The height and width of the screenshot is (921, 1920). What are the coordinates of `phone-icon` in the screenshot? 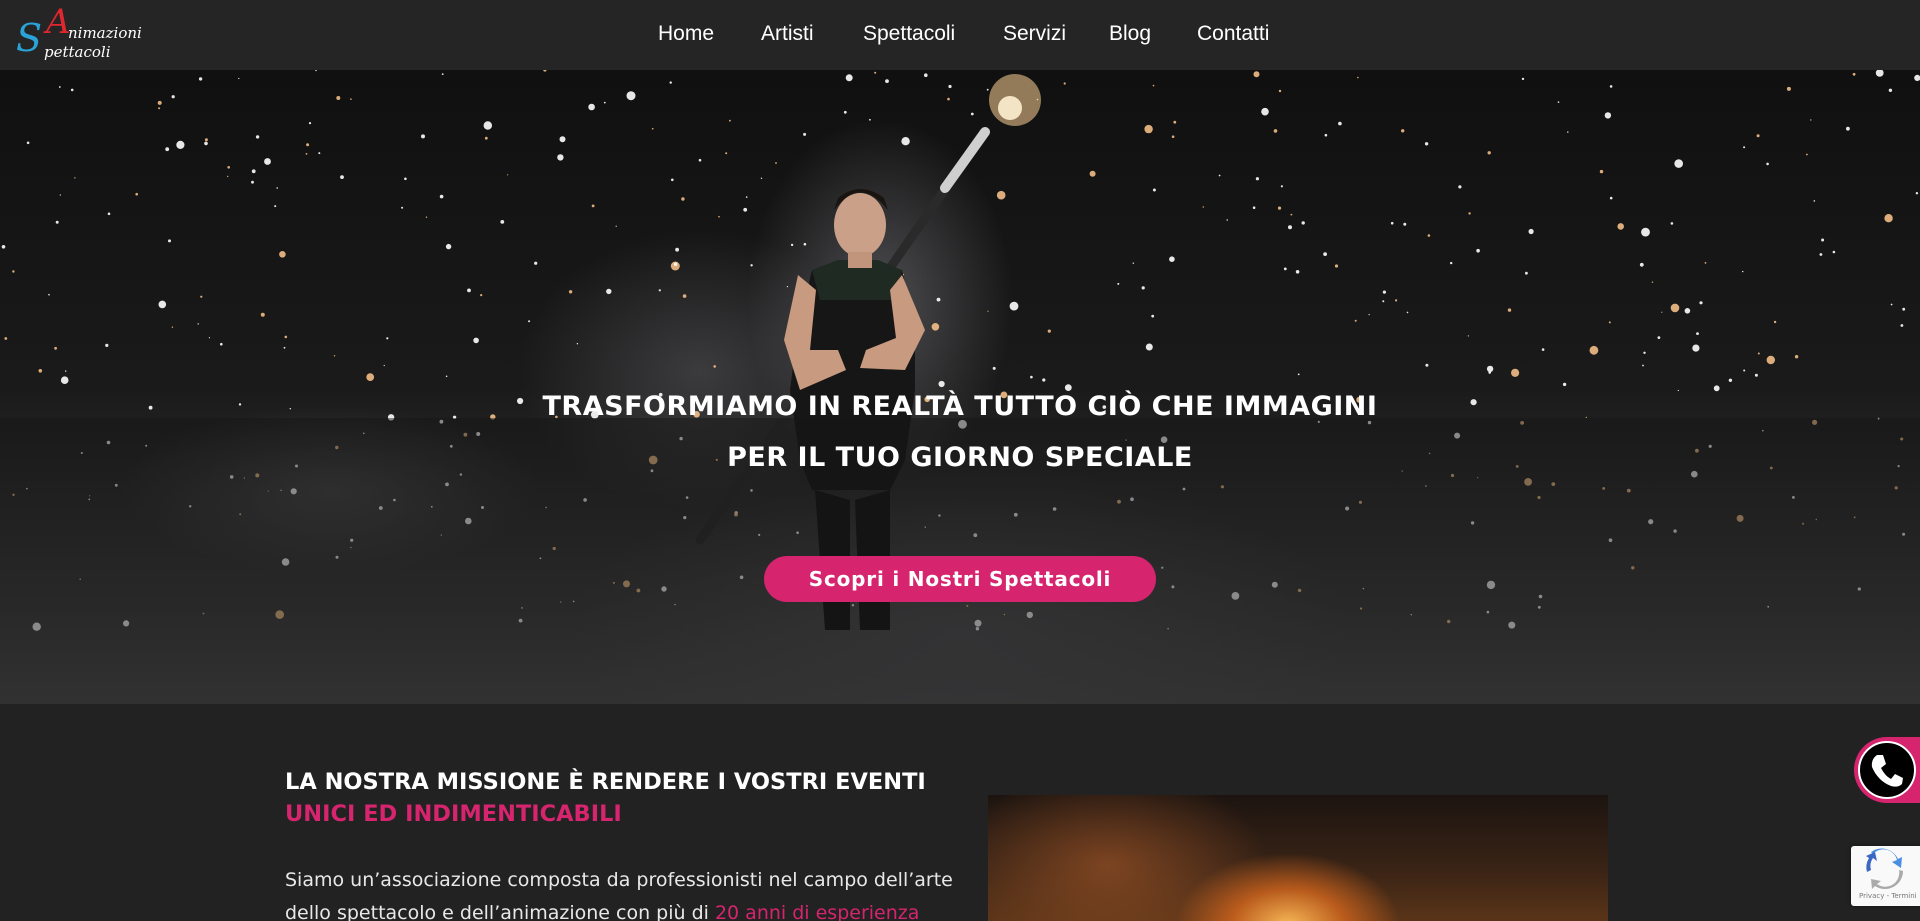 It's located at (1887, 770).